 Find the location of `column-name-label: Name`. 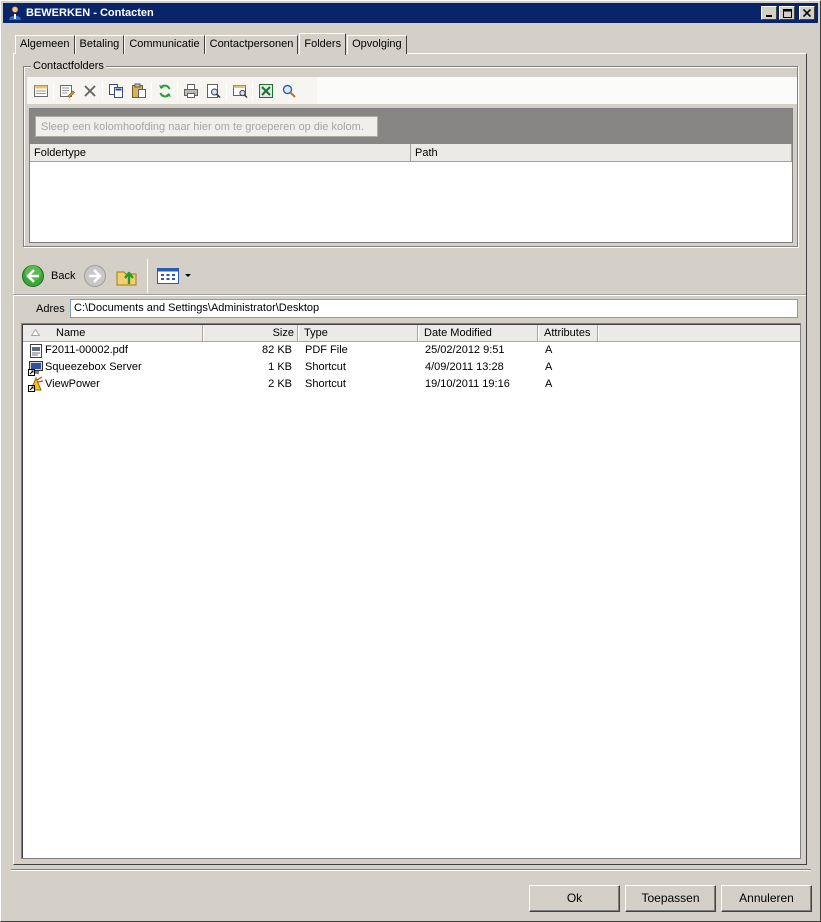

column-name-label: Name is located at coordinates (71, 333).